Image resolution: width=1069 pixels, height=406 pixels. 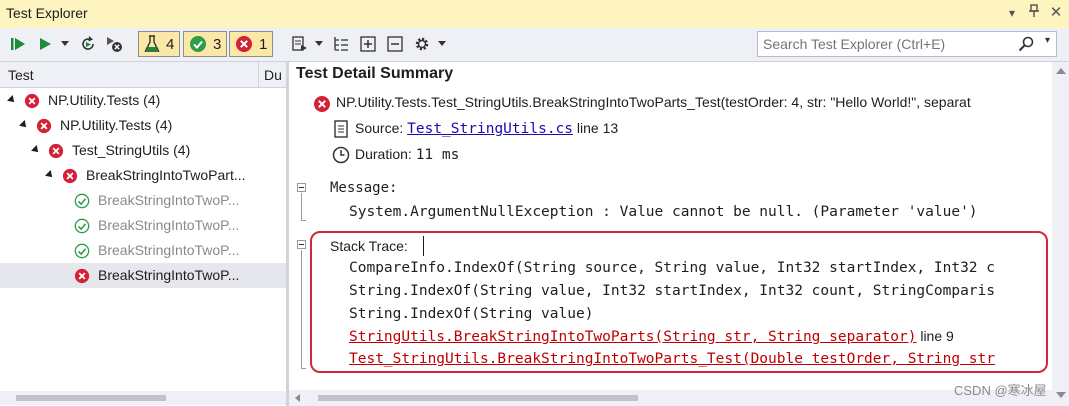 I want to click on expand-all-button, so click(x=368, y=44).